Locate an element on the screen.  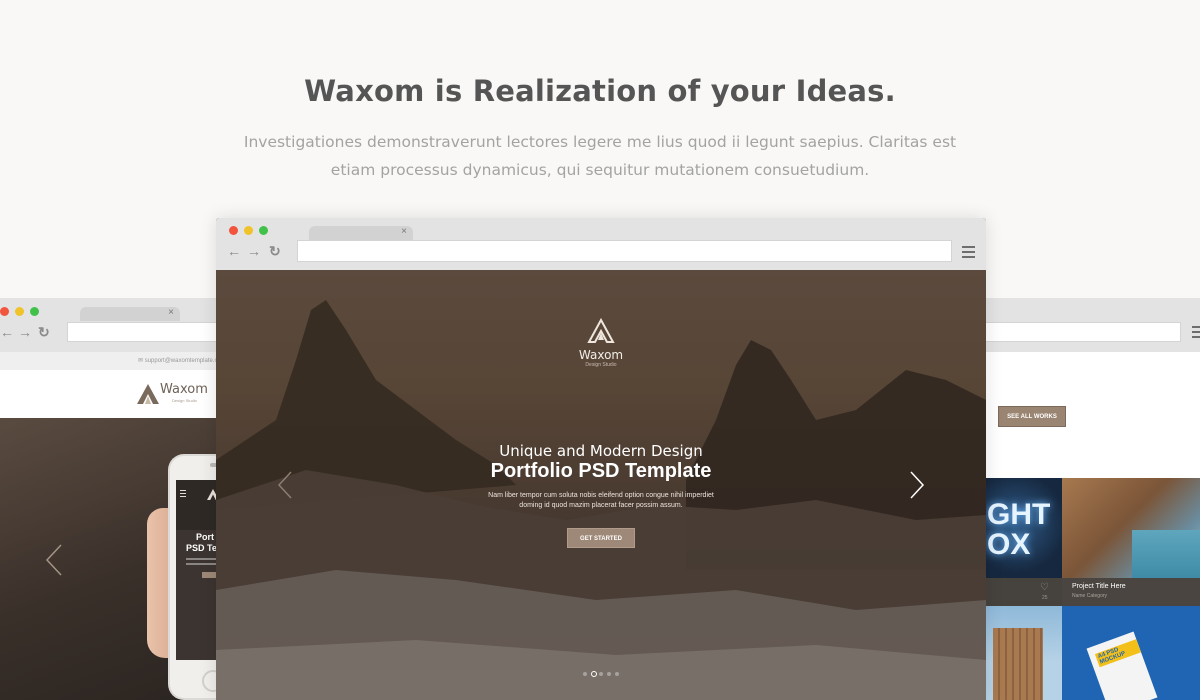
heart-icon: ♡ is located at coordinates (1044, 587).